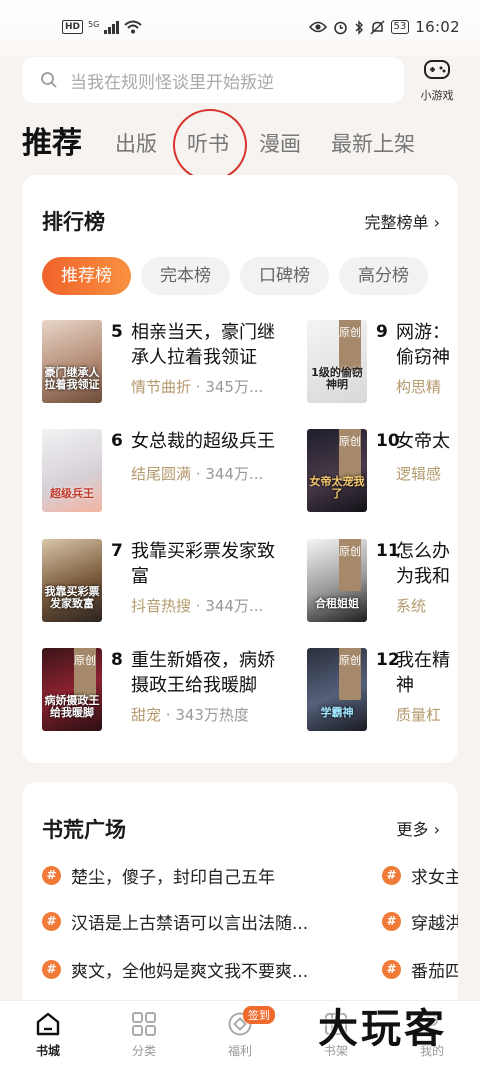 Image resolution: width=480 pixels, height=1067 pixels. What do you see at coordinates (117, 660) in the screenshot?
I see `book-rank: 8` at bounding box center [117, 660].